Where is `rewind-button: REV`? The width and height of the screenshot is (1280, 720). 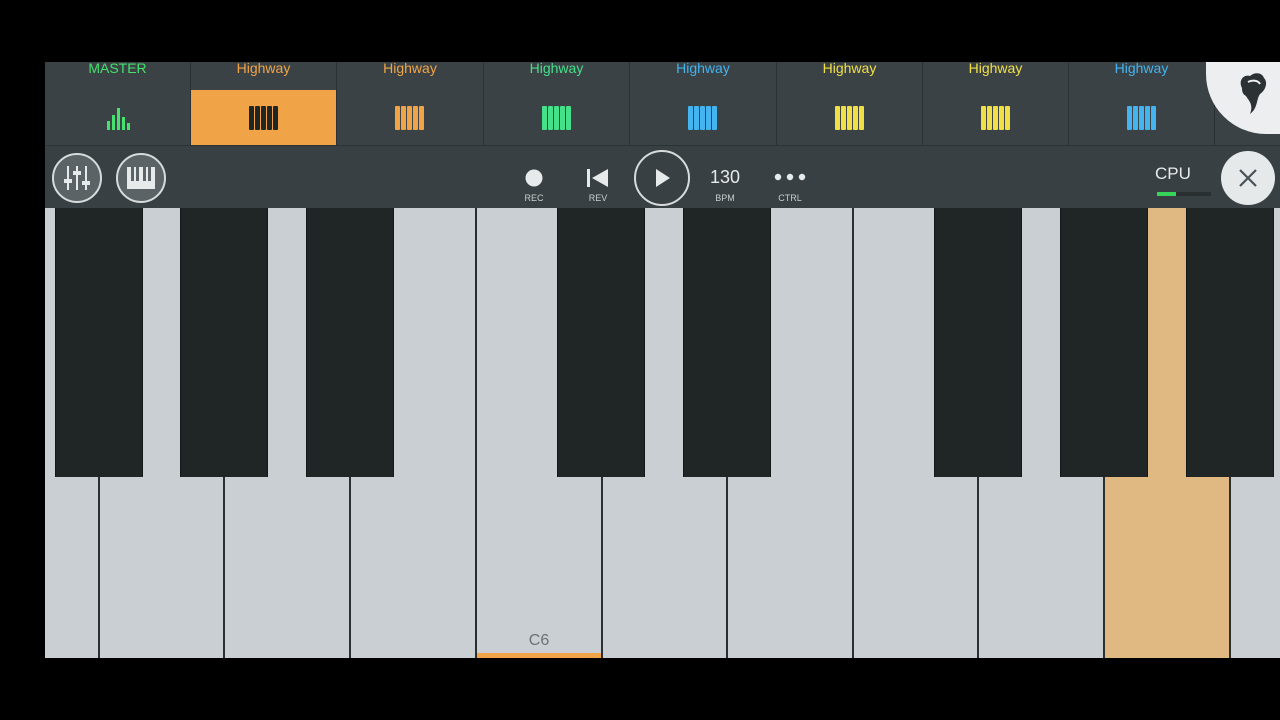
rewind-button: REV is located at coordinates (598, 178).